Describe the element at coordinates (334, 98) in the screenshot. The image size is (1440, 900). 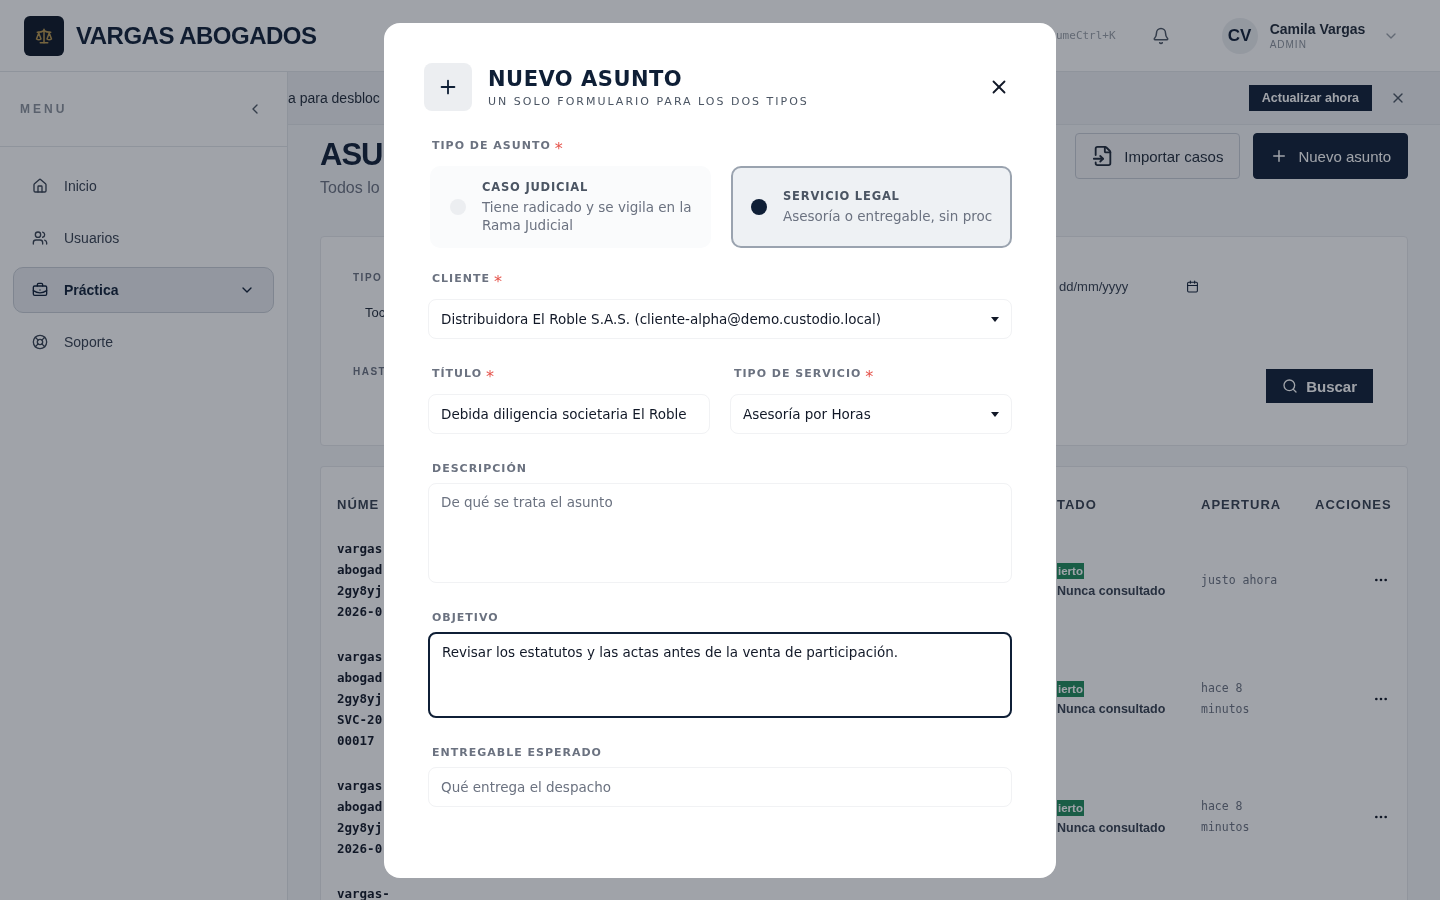
I see `banner-text: a para desbloc` at that location.